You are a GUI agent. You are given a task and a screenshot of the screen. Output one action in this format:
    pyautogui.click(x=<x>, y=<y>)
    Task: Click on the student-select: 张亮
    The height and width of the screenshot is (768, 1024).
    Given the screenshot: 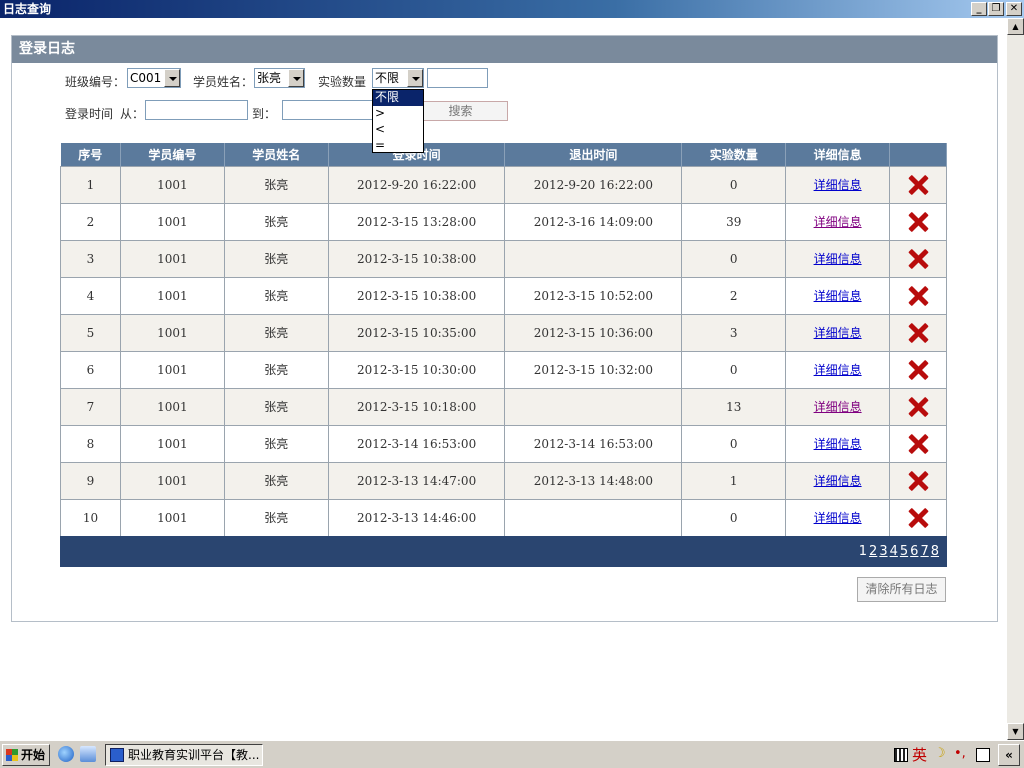 What is the action you would take?
    pyautogui.click(x=279, y=78)
    